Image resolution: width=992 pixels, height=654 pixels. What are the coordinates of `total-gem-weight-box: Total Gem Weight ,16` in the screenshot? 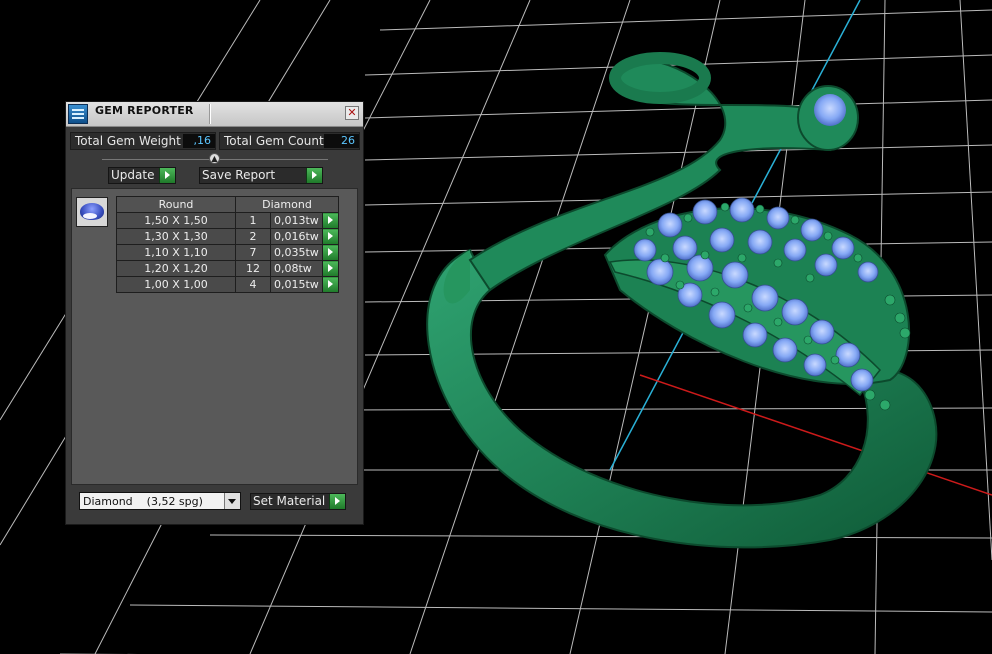 It's located at (143, 141).